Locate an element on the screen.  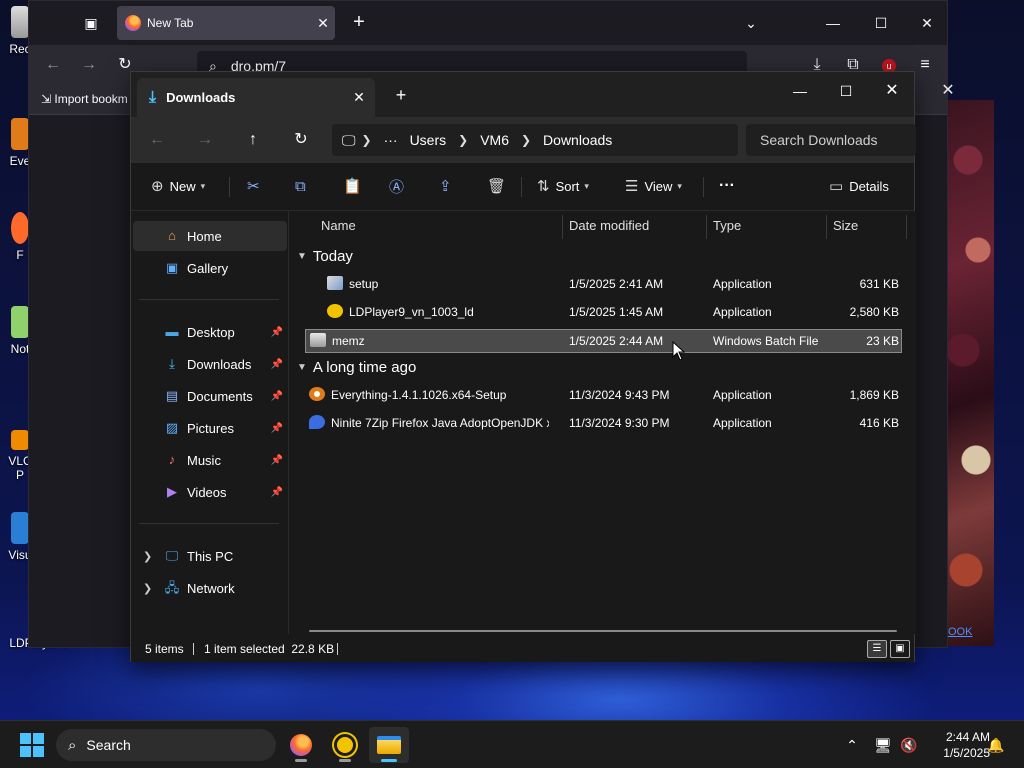
refresh-icon: ↻ is located at coordinates (301, 140).